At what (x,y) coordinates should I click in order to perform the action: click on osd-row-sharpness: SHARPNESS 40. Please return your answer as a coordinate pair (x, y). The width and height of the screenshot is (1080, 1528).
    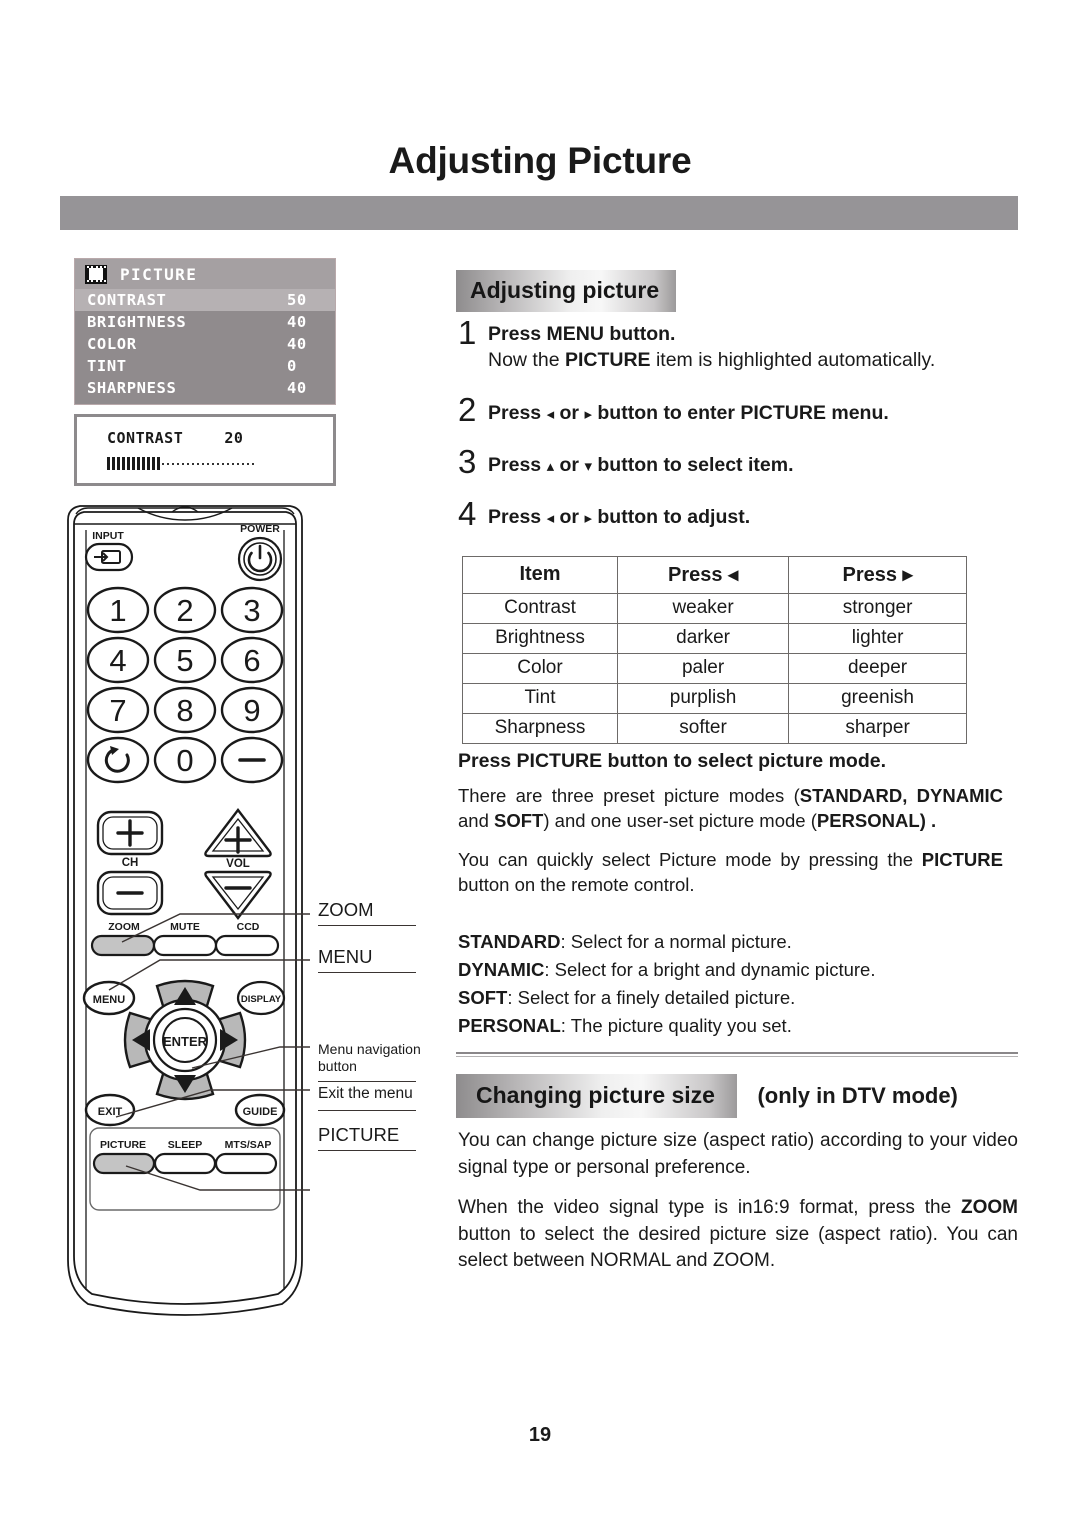
    Looking at the image, I should click on (205, 388).